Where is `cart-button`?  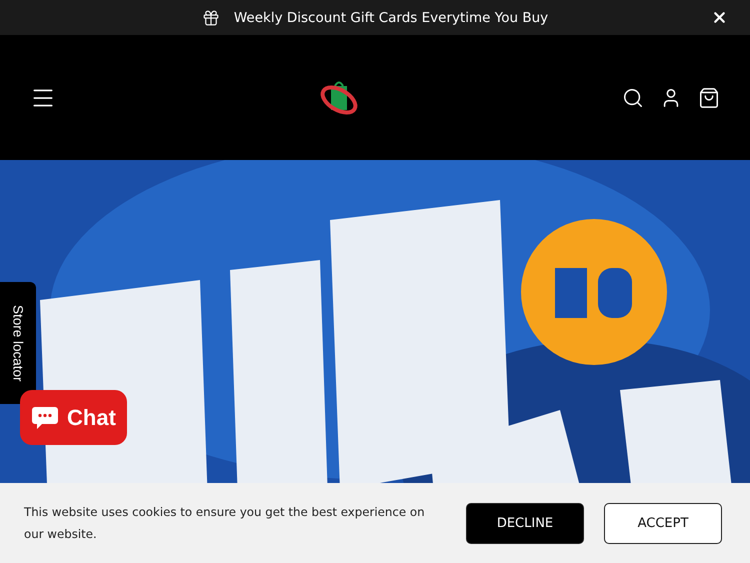 cart-button is located at coordinates (709, 97).